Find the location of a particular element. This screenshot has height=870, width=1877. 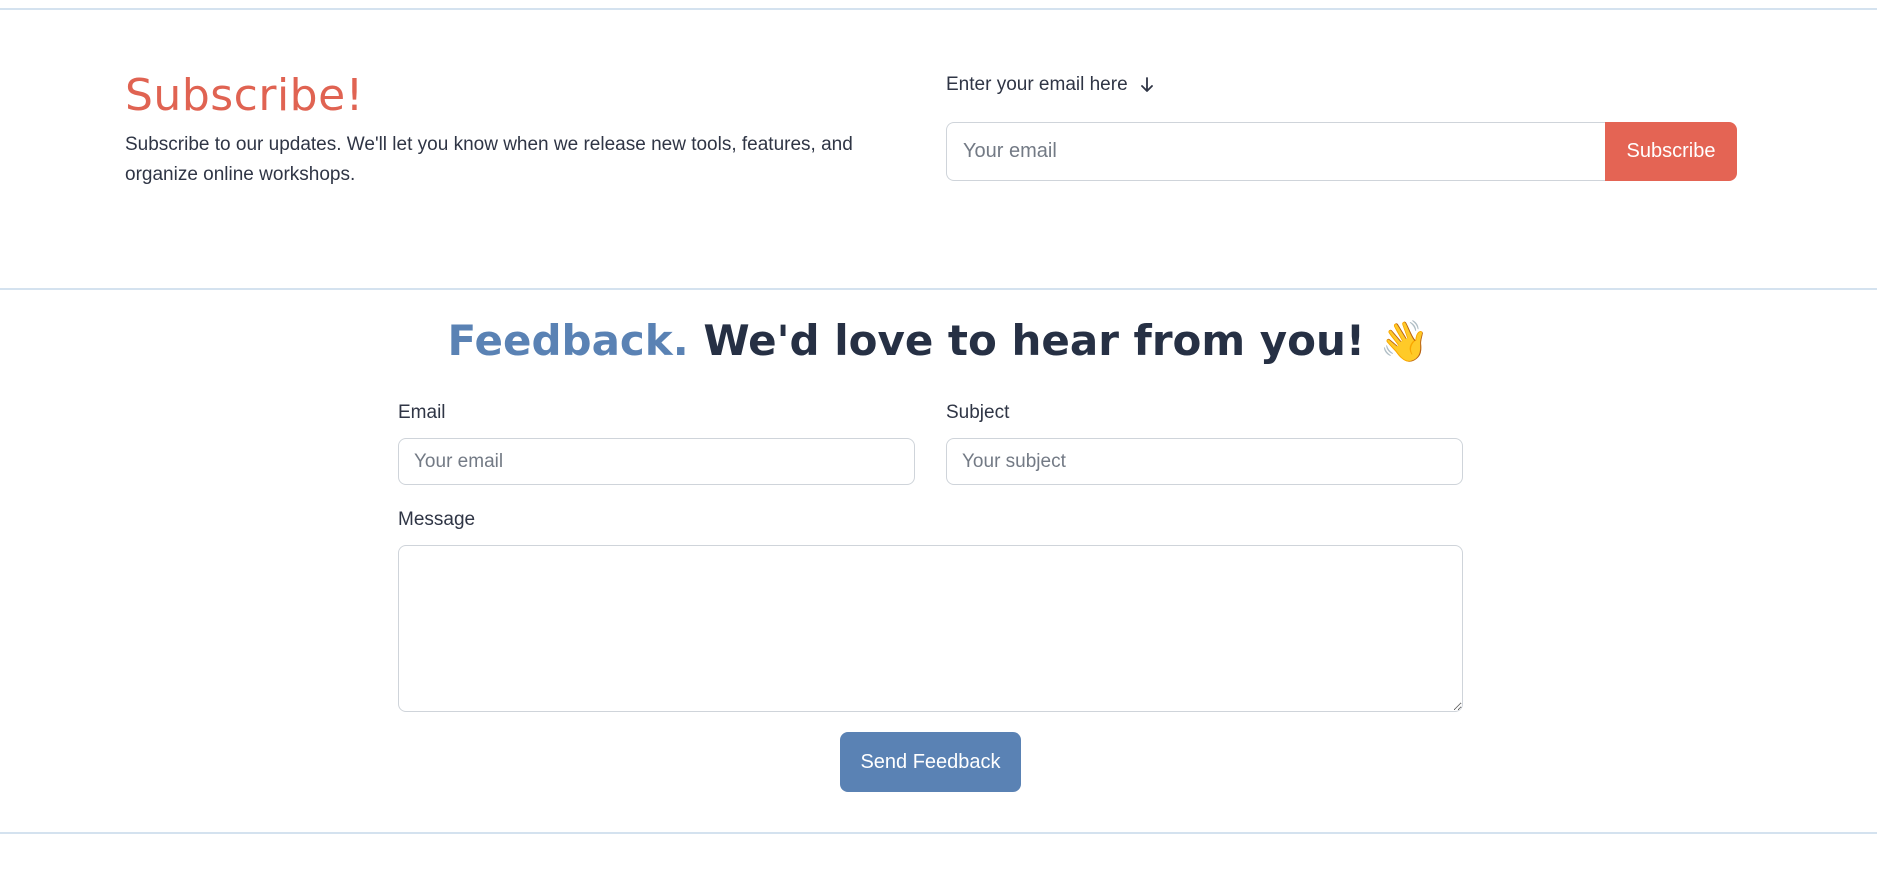

feedback-message-label: Message is located at coordinates (437, 519).